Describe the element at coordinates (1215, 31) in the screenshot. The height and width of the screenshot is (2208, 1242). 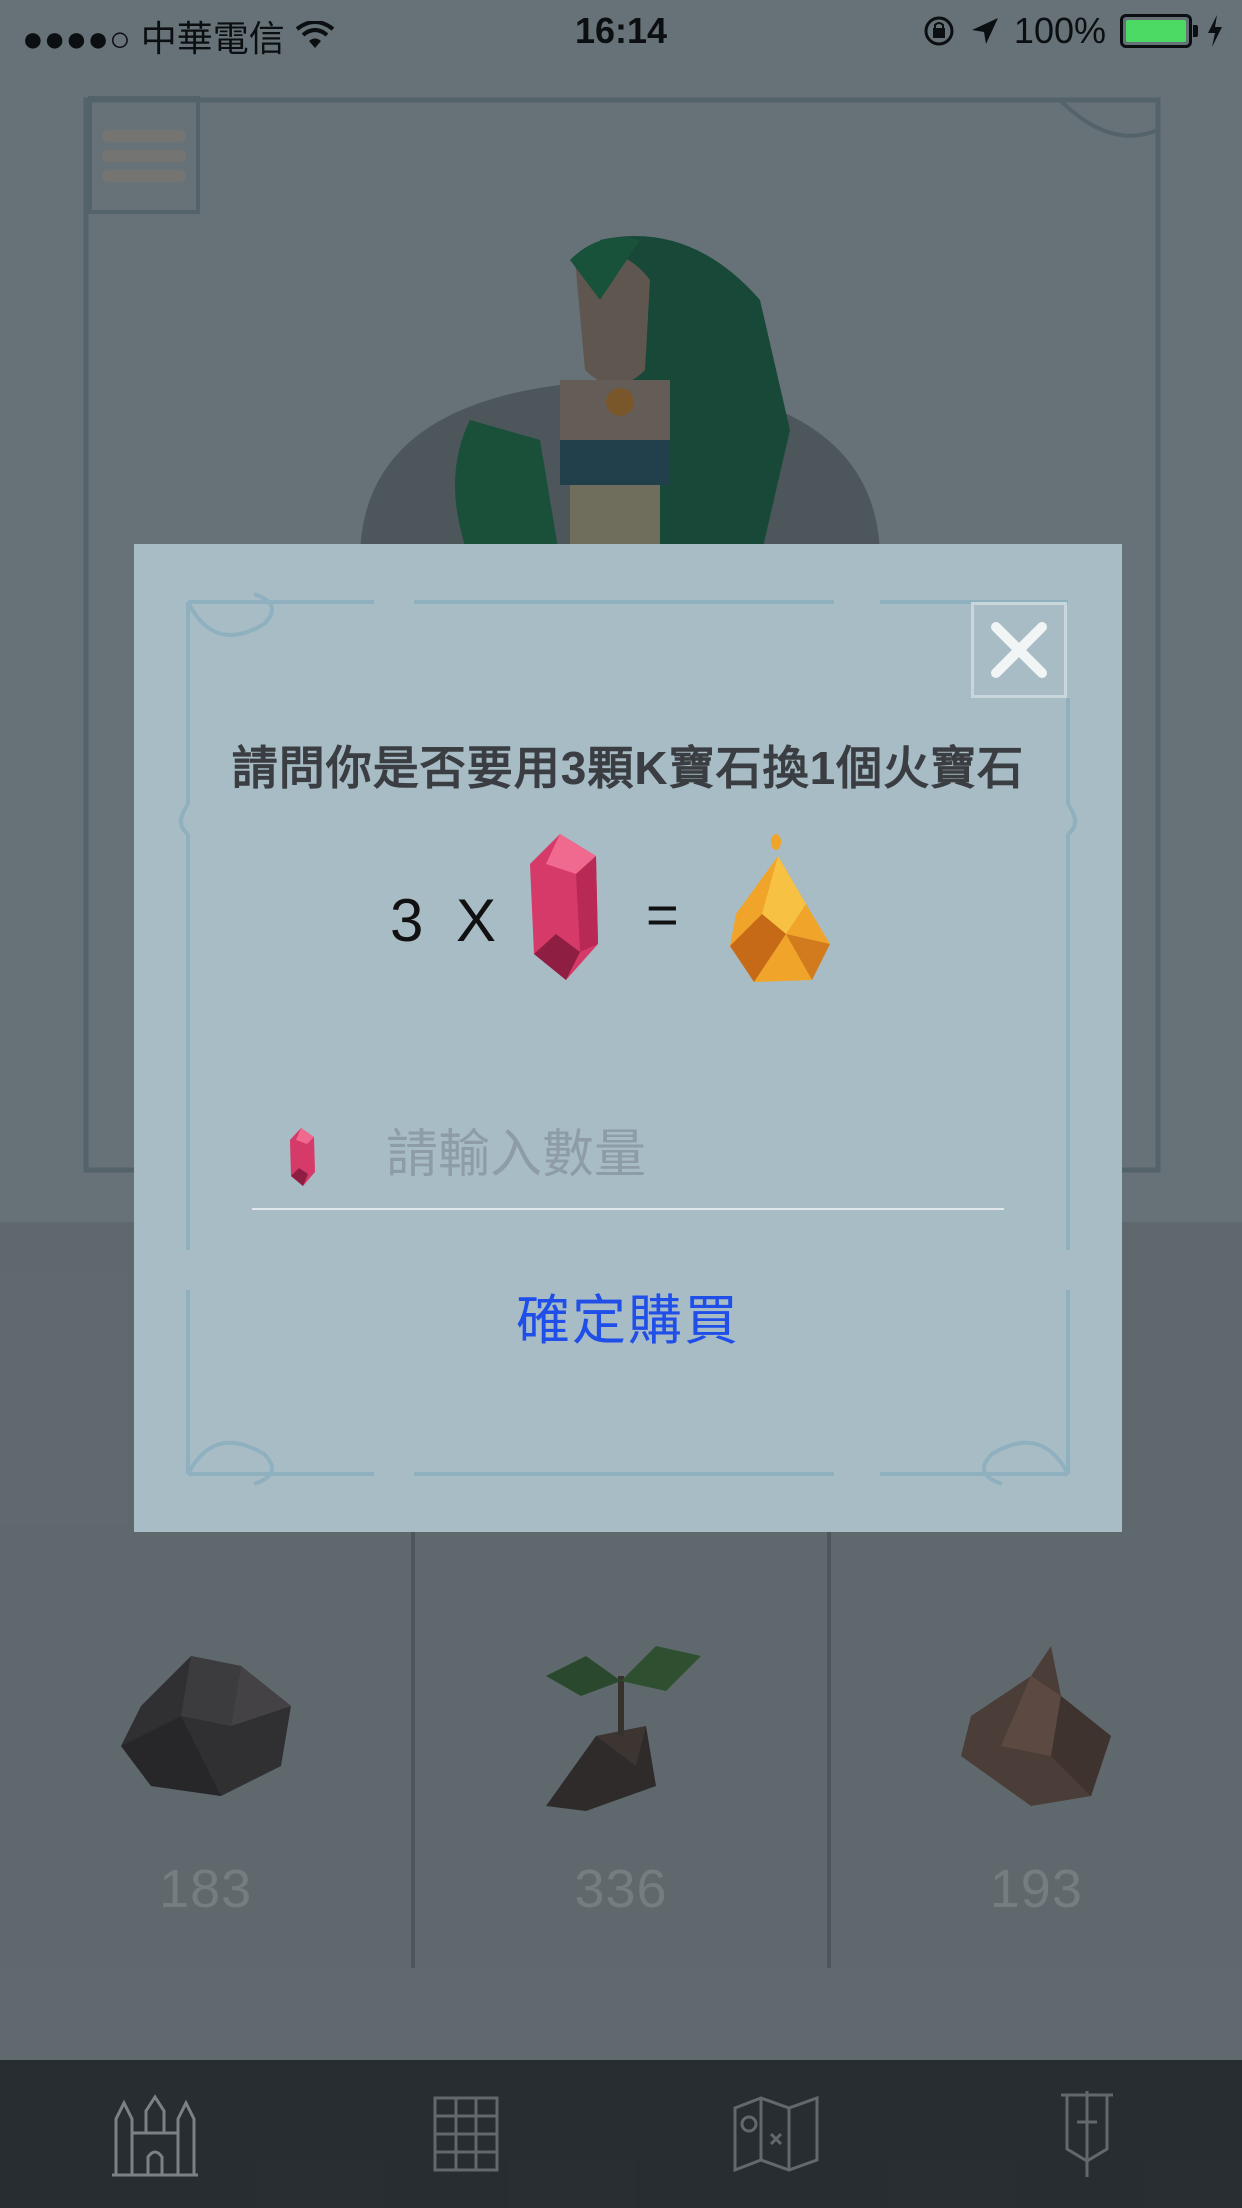
I see `charging-bolt-icon` at that location.